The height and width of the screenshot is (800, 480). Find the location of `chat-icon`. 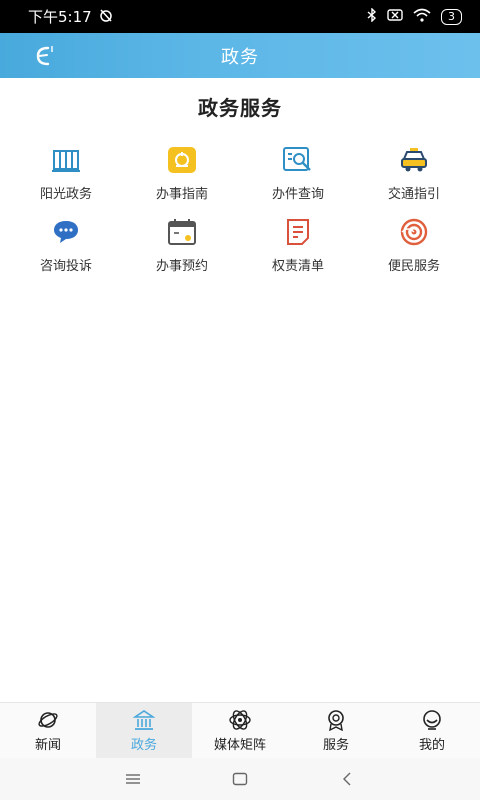

chat-icon is located at coordinates (66, 231).